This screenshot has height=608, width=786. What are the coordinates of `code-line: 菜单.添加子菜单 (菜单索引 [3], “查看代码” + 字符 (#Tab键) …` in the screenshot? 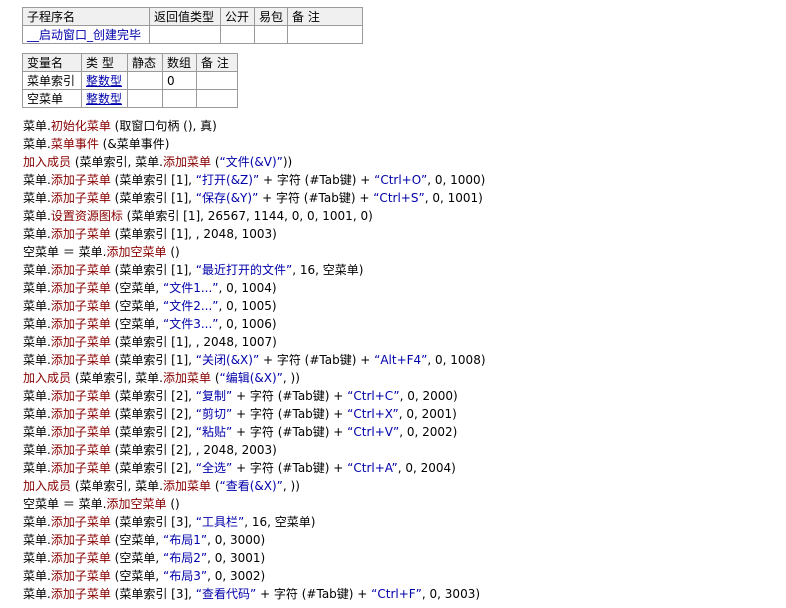 It's located at (254, 594).